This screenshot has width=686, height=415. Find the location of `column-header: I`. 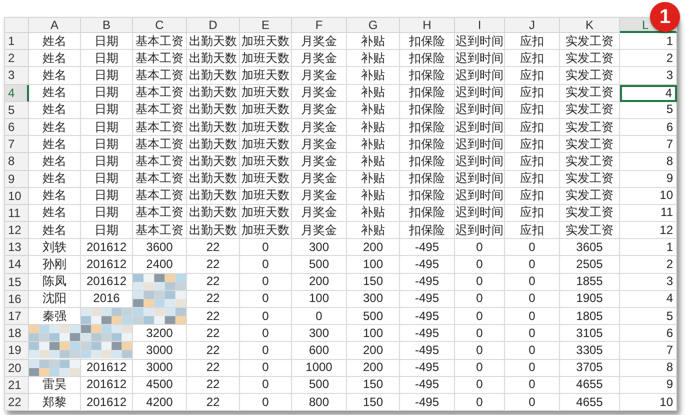

column-header: I is located at coordinates (480, 25).